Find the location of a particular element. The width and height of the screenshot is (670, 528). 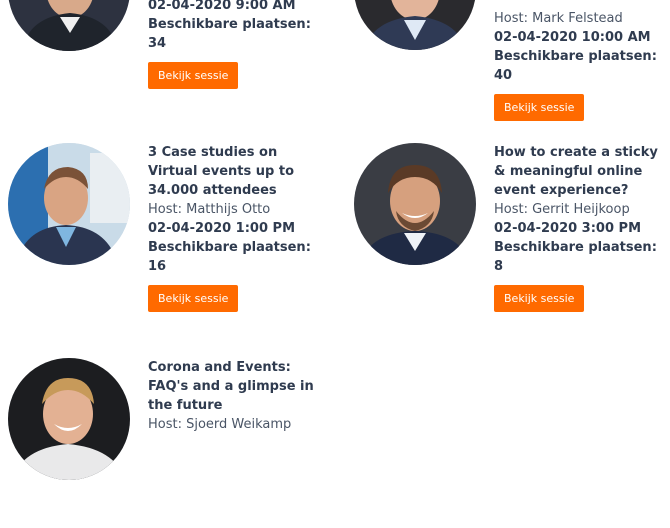

session-date: 02-04-2020 1:00 PM is located at coordinates (222, 228).